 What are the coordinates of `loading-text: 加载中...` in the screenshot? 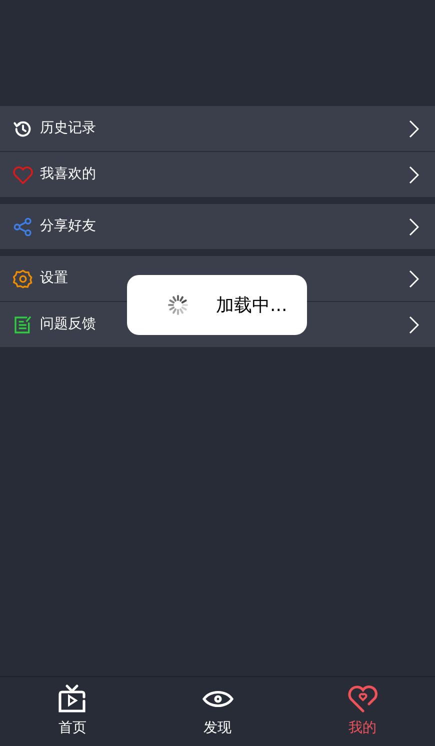 It's located at (252, 306).